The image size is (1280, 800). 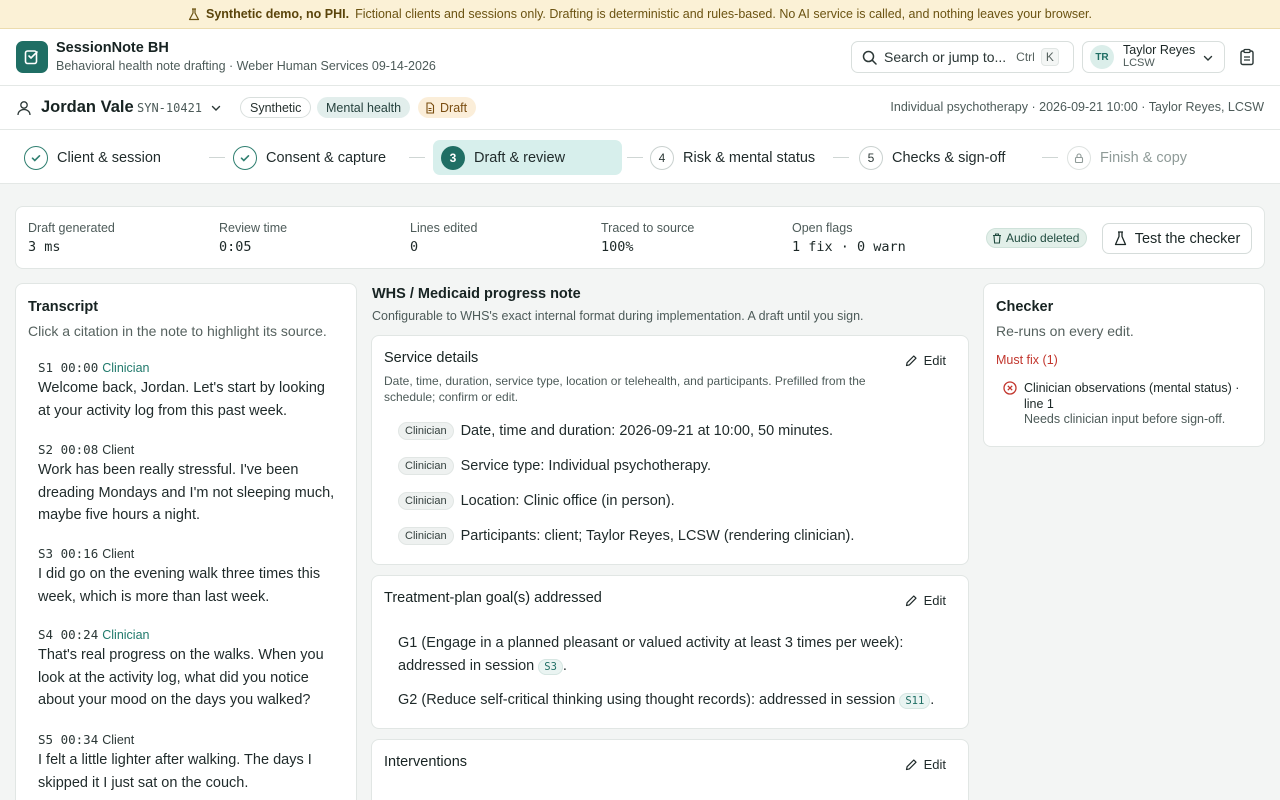 I want to click on step-draft-review: 3 Draft & review, so click(x=527, y=157).